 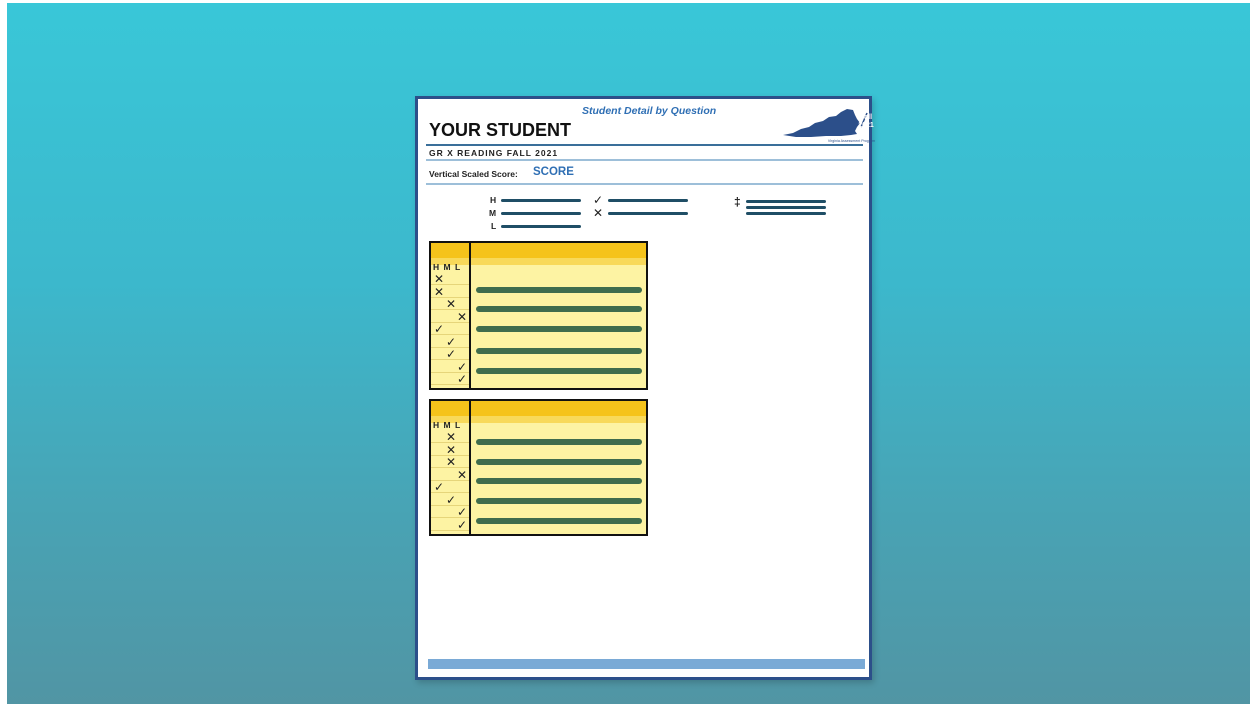 I want to click on score-rule, so click(x=644, y=184).